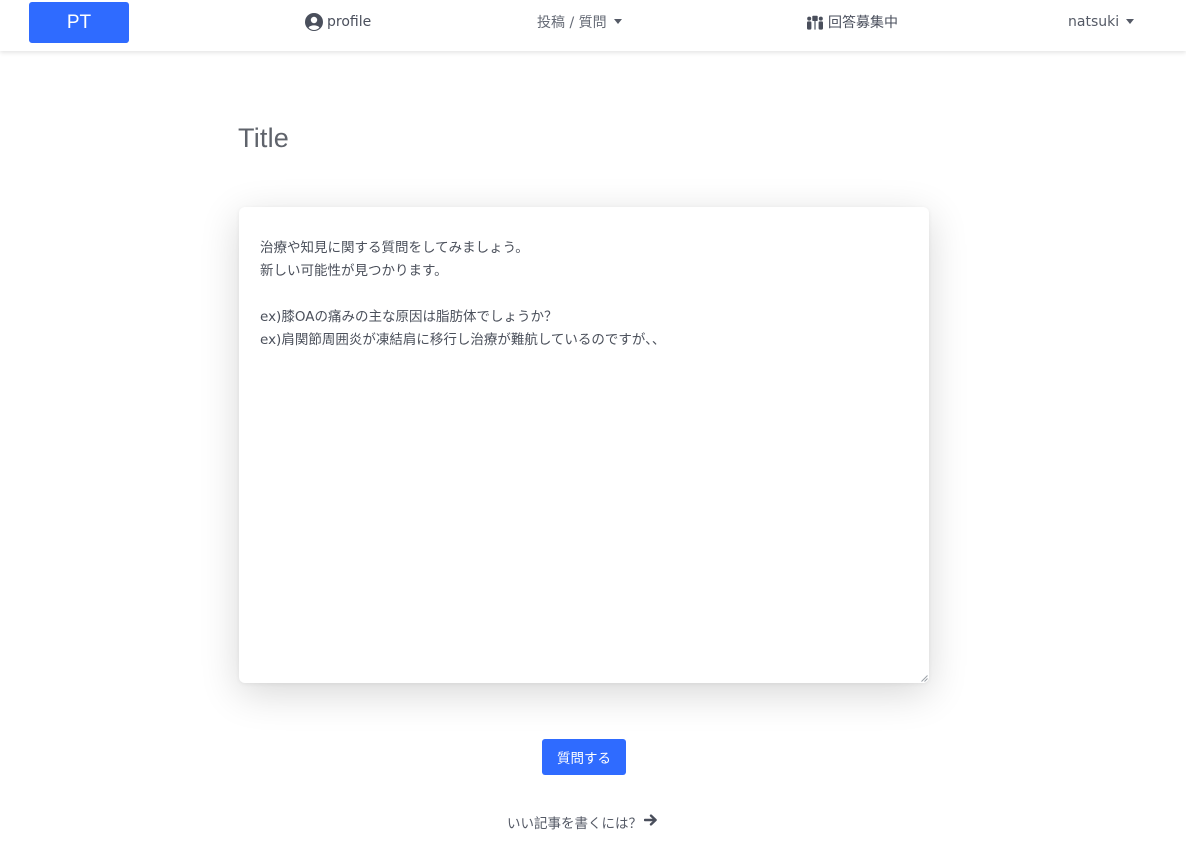 This screenshot has height=852, width=1186. Describe the element at coordinates (263, 138) in the screenshot. I see `title-input: Title` at that location.